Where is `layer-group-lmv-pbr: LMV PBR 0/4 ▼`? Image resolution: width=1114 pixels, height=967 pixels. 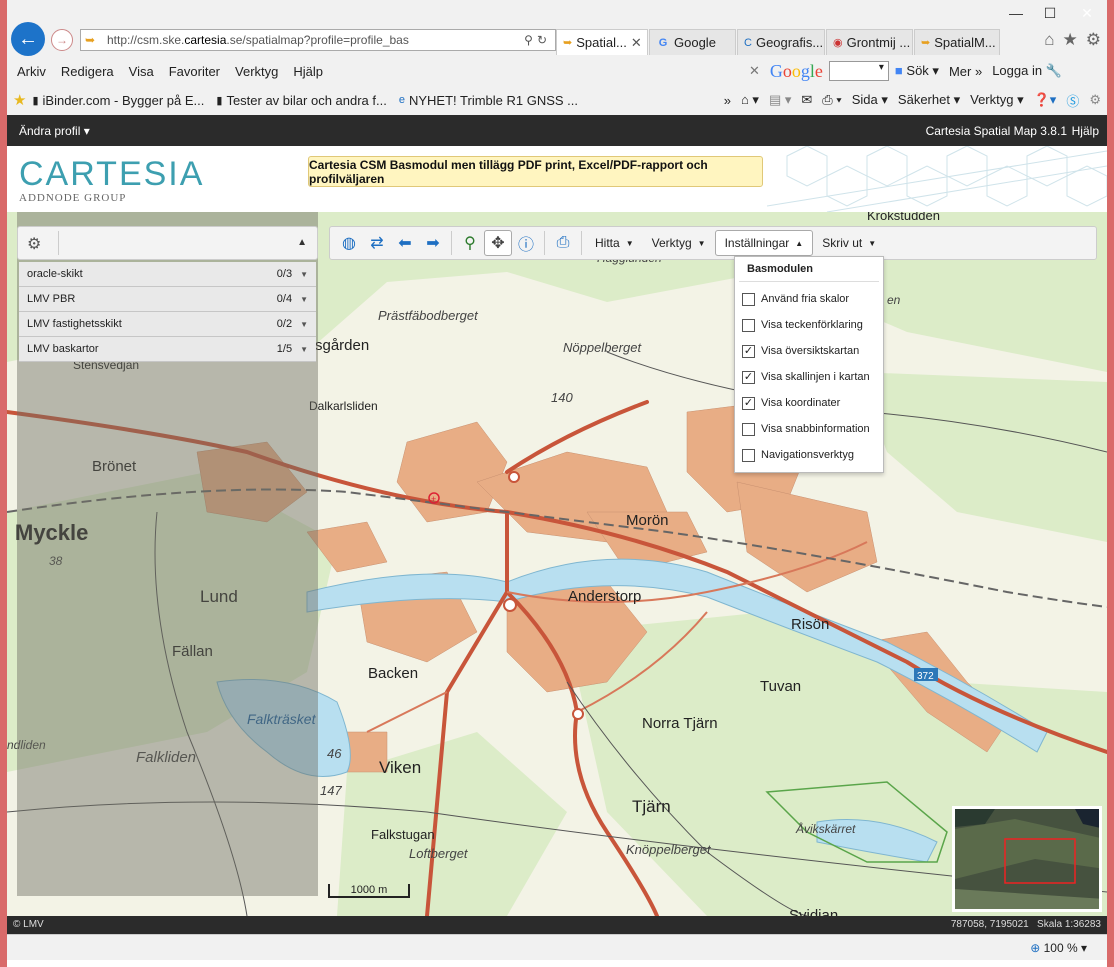
layer-group-lmv-pbr: LMV PBR 0/4 ▼ is located at coordinates (167, 299).